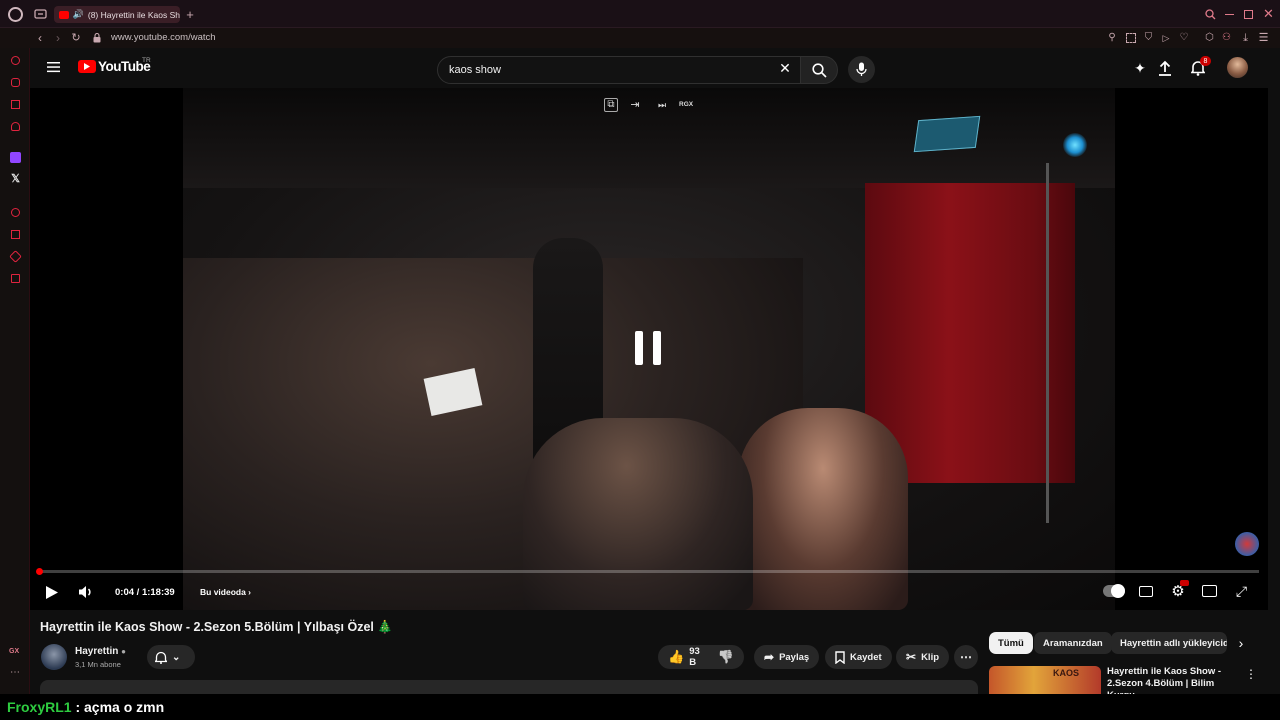 The image size is (1280, 720). Describe the element at coordinates (1247, 544) in the screenshot. I see `channel-watermark-icon` at that location.